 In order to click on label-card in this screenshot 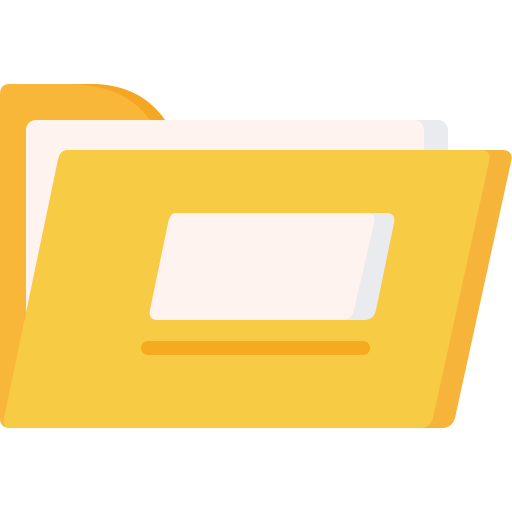, I will do `click(262, 266)`.